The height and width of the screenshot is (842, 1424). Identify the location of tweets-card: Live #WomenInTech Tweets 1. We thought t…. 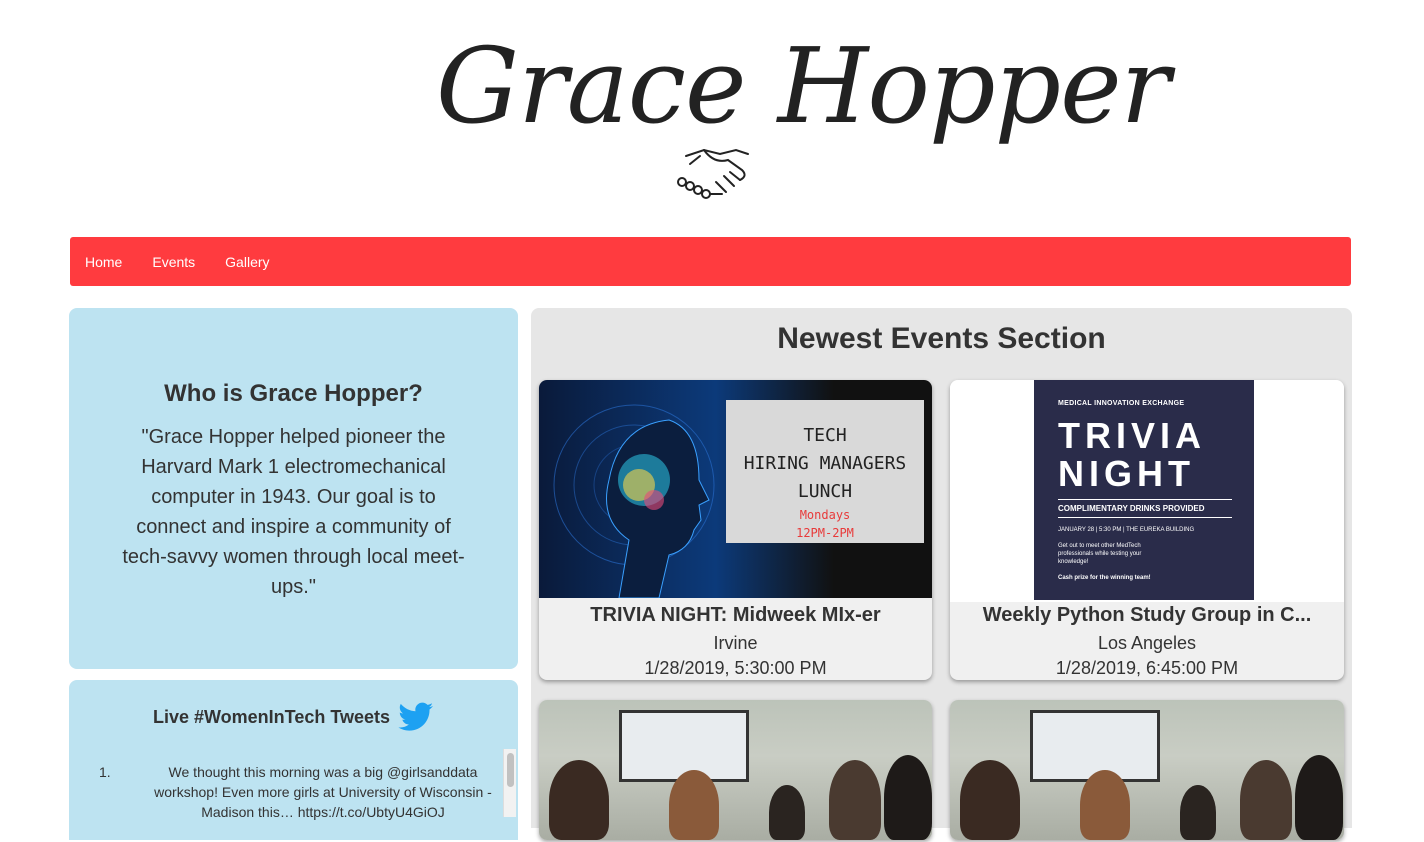
(293, 760).